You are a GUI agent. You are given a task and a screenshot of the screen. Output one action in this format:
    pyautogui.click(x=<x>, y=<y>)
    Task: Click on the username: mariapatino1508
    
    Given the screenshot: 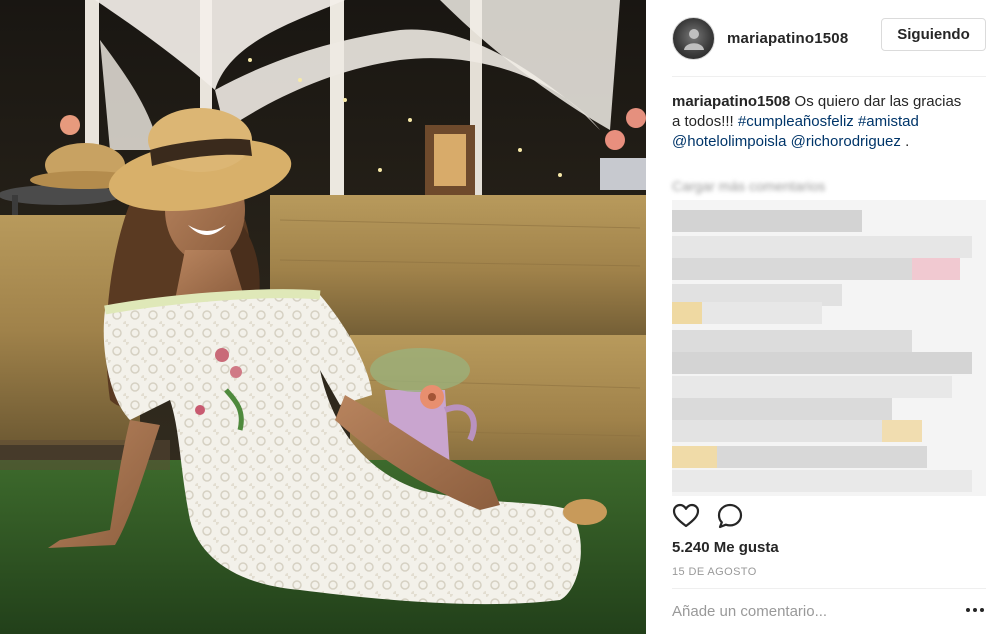 What is the action you would take?
    pyautogui.click(x=794, y=38)
    